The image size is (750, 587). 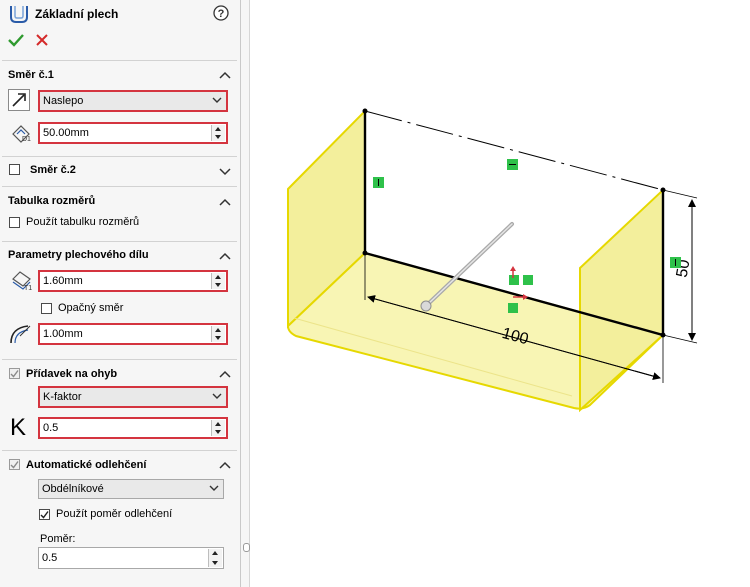 I want to click on thickness-value: 1.60mm, so click(x=63, y=281).